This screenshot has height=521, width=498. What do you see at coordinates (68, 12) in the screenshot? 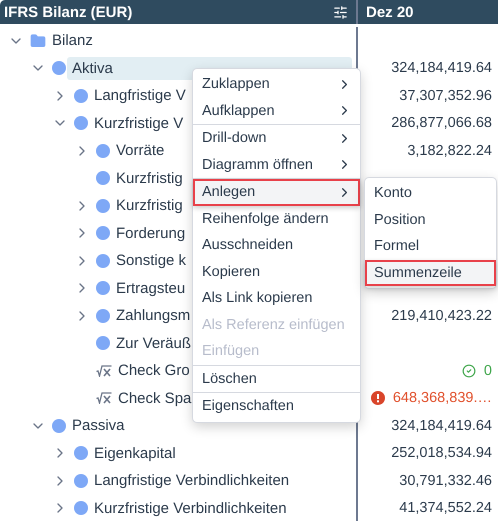
I see `panel-title: IFRS Bilanz (EUR)` at bounding box center [68, 12].